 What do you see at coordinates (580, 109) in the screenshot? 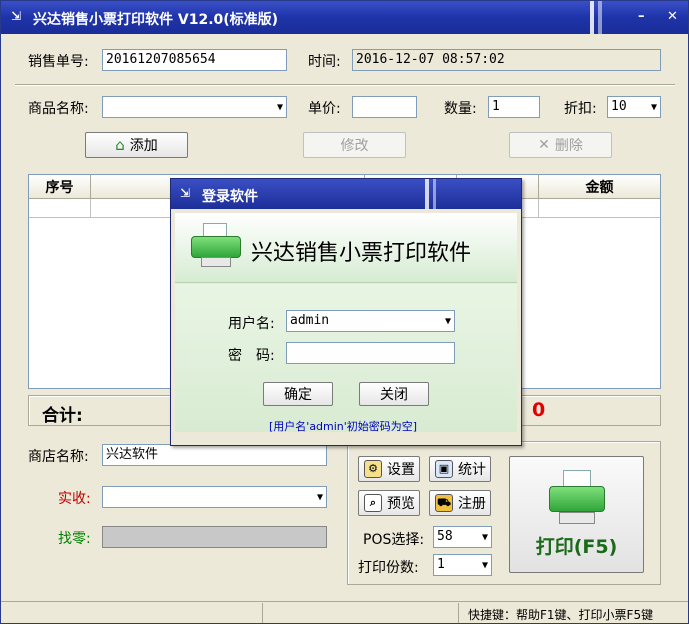
I see `discount-label: 折扣:` at bounding box center [580, 109].